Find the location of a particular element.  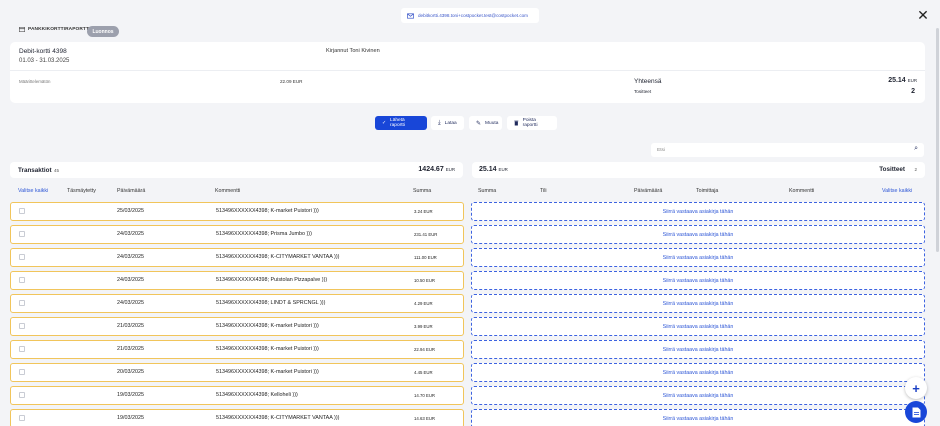

document-icon is located at coordinates (916, 412).